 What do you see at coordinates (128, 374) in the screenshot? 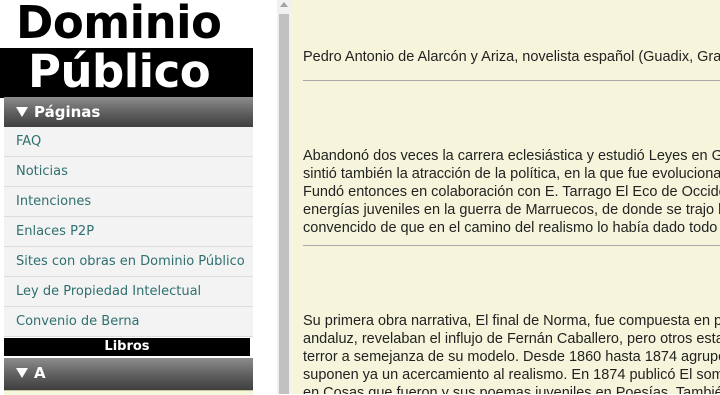
I see `section-header-a: A` at bounding box center [128, 374].